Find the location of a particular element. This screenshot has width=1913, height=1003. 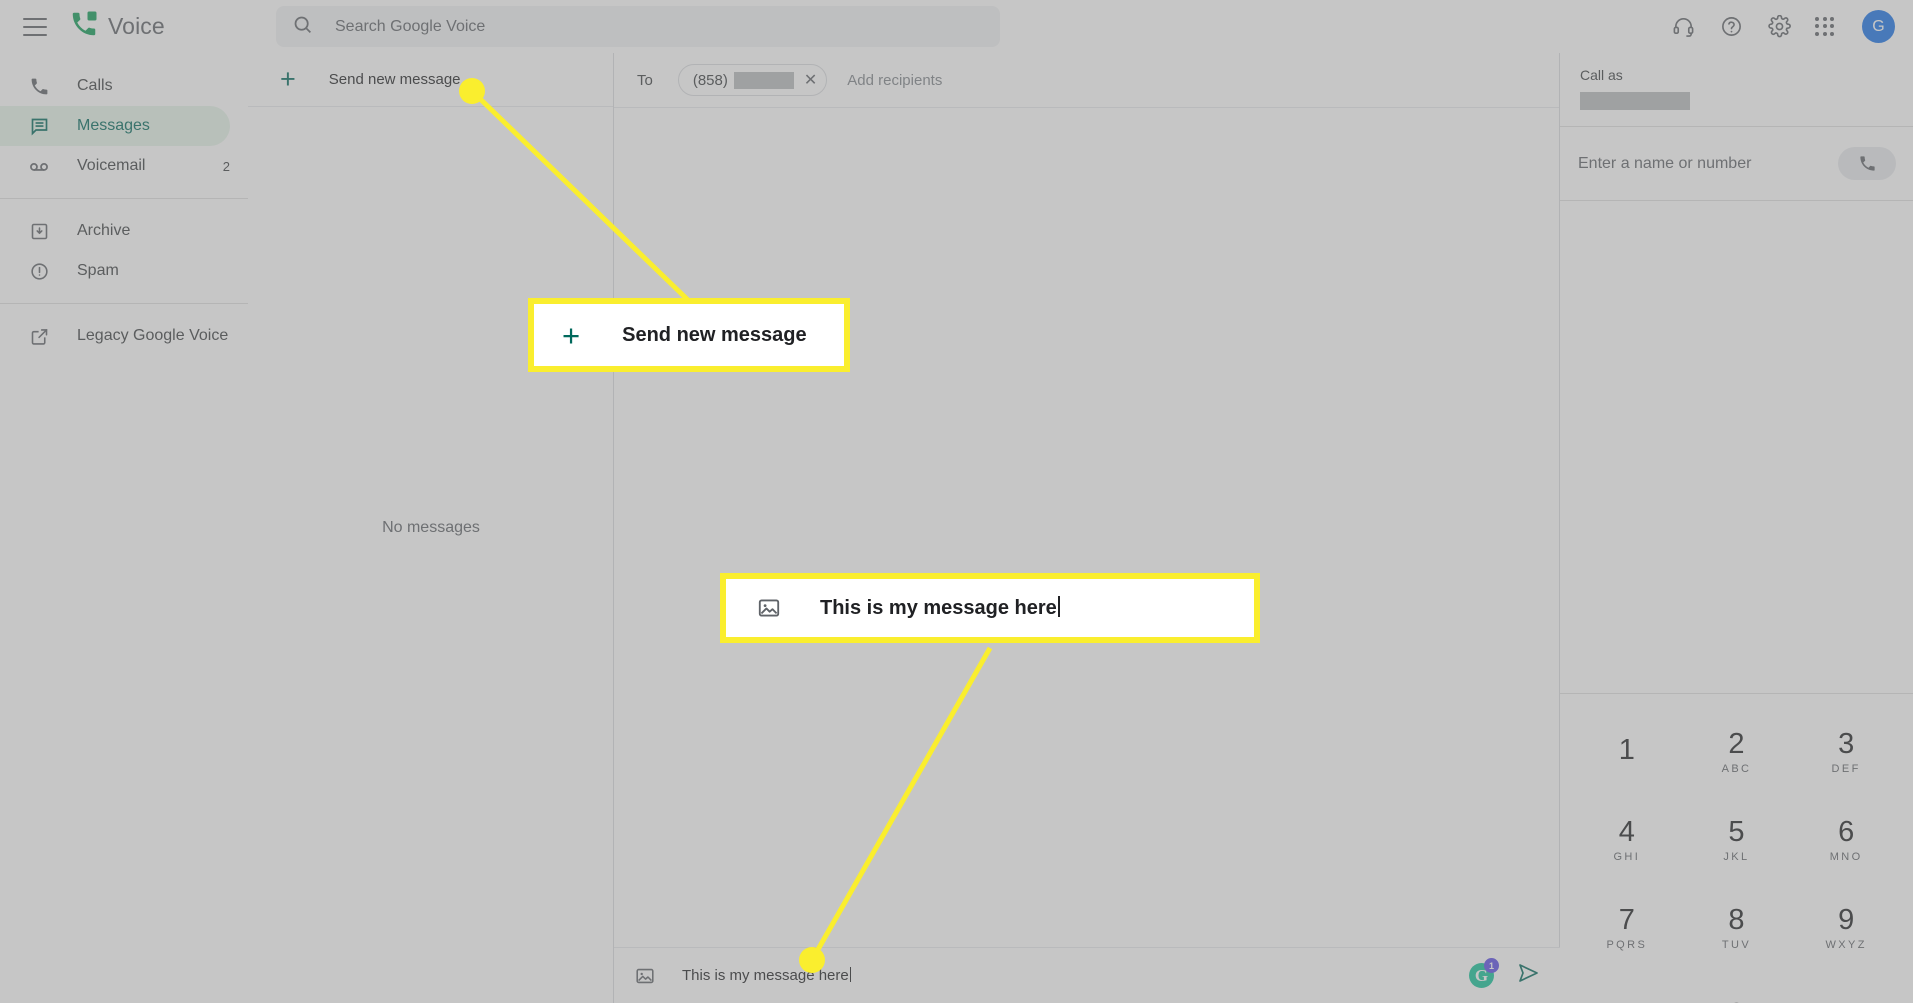

keypad-key-0: 0 is located at coordinates (1737, 987).